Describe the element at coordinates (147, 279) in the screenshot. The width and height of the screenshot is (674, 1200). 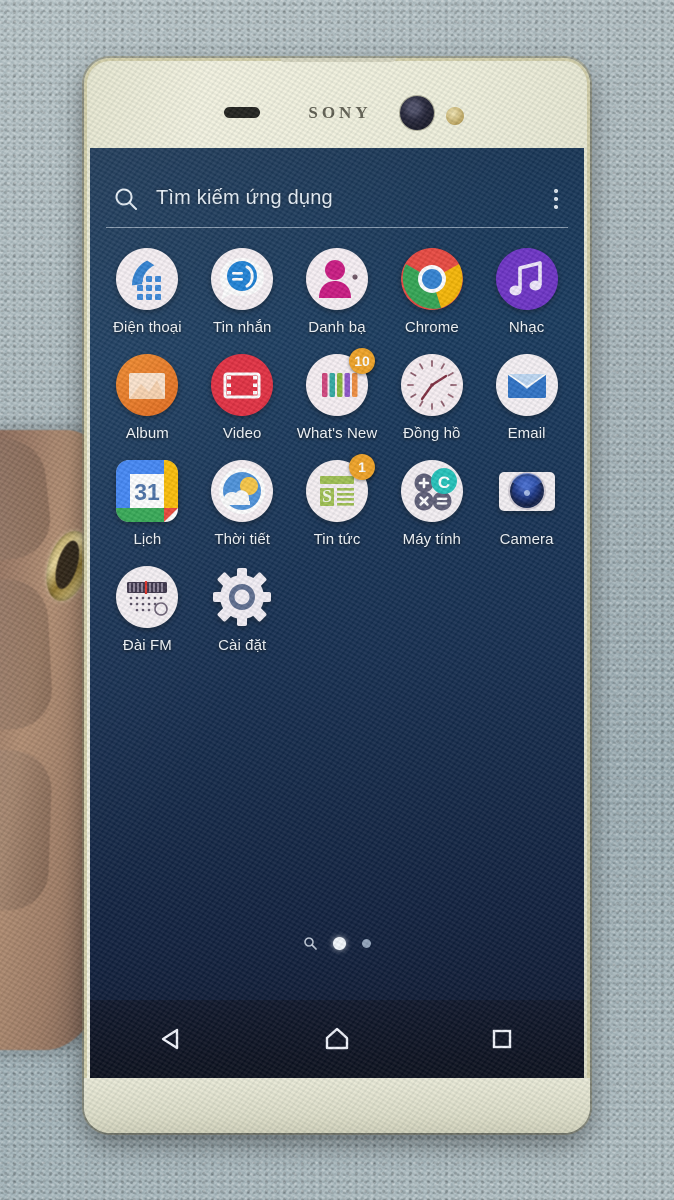
I see `phone-icon` at that location.